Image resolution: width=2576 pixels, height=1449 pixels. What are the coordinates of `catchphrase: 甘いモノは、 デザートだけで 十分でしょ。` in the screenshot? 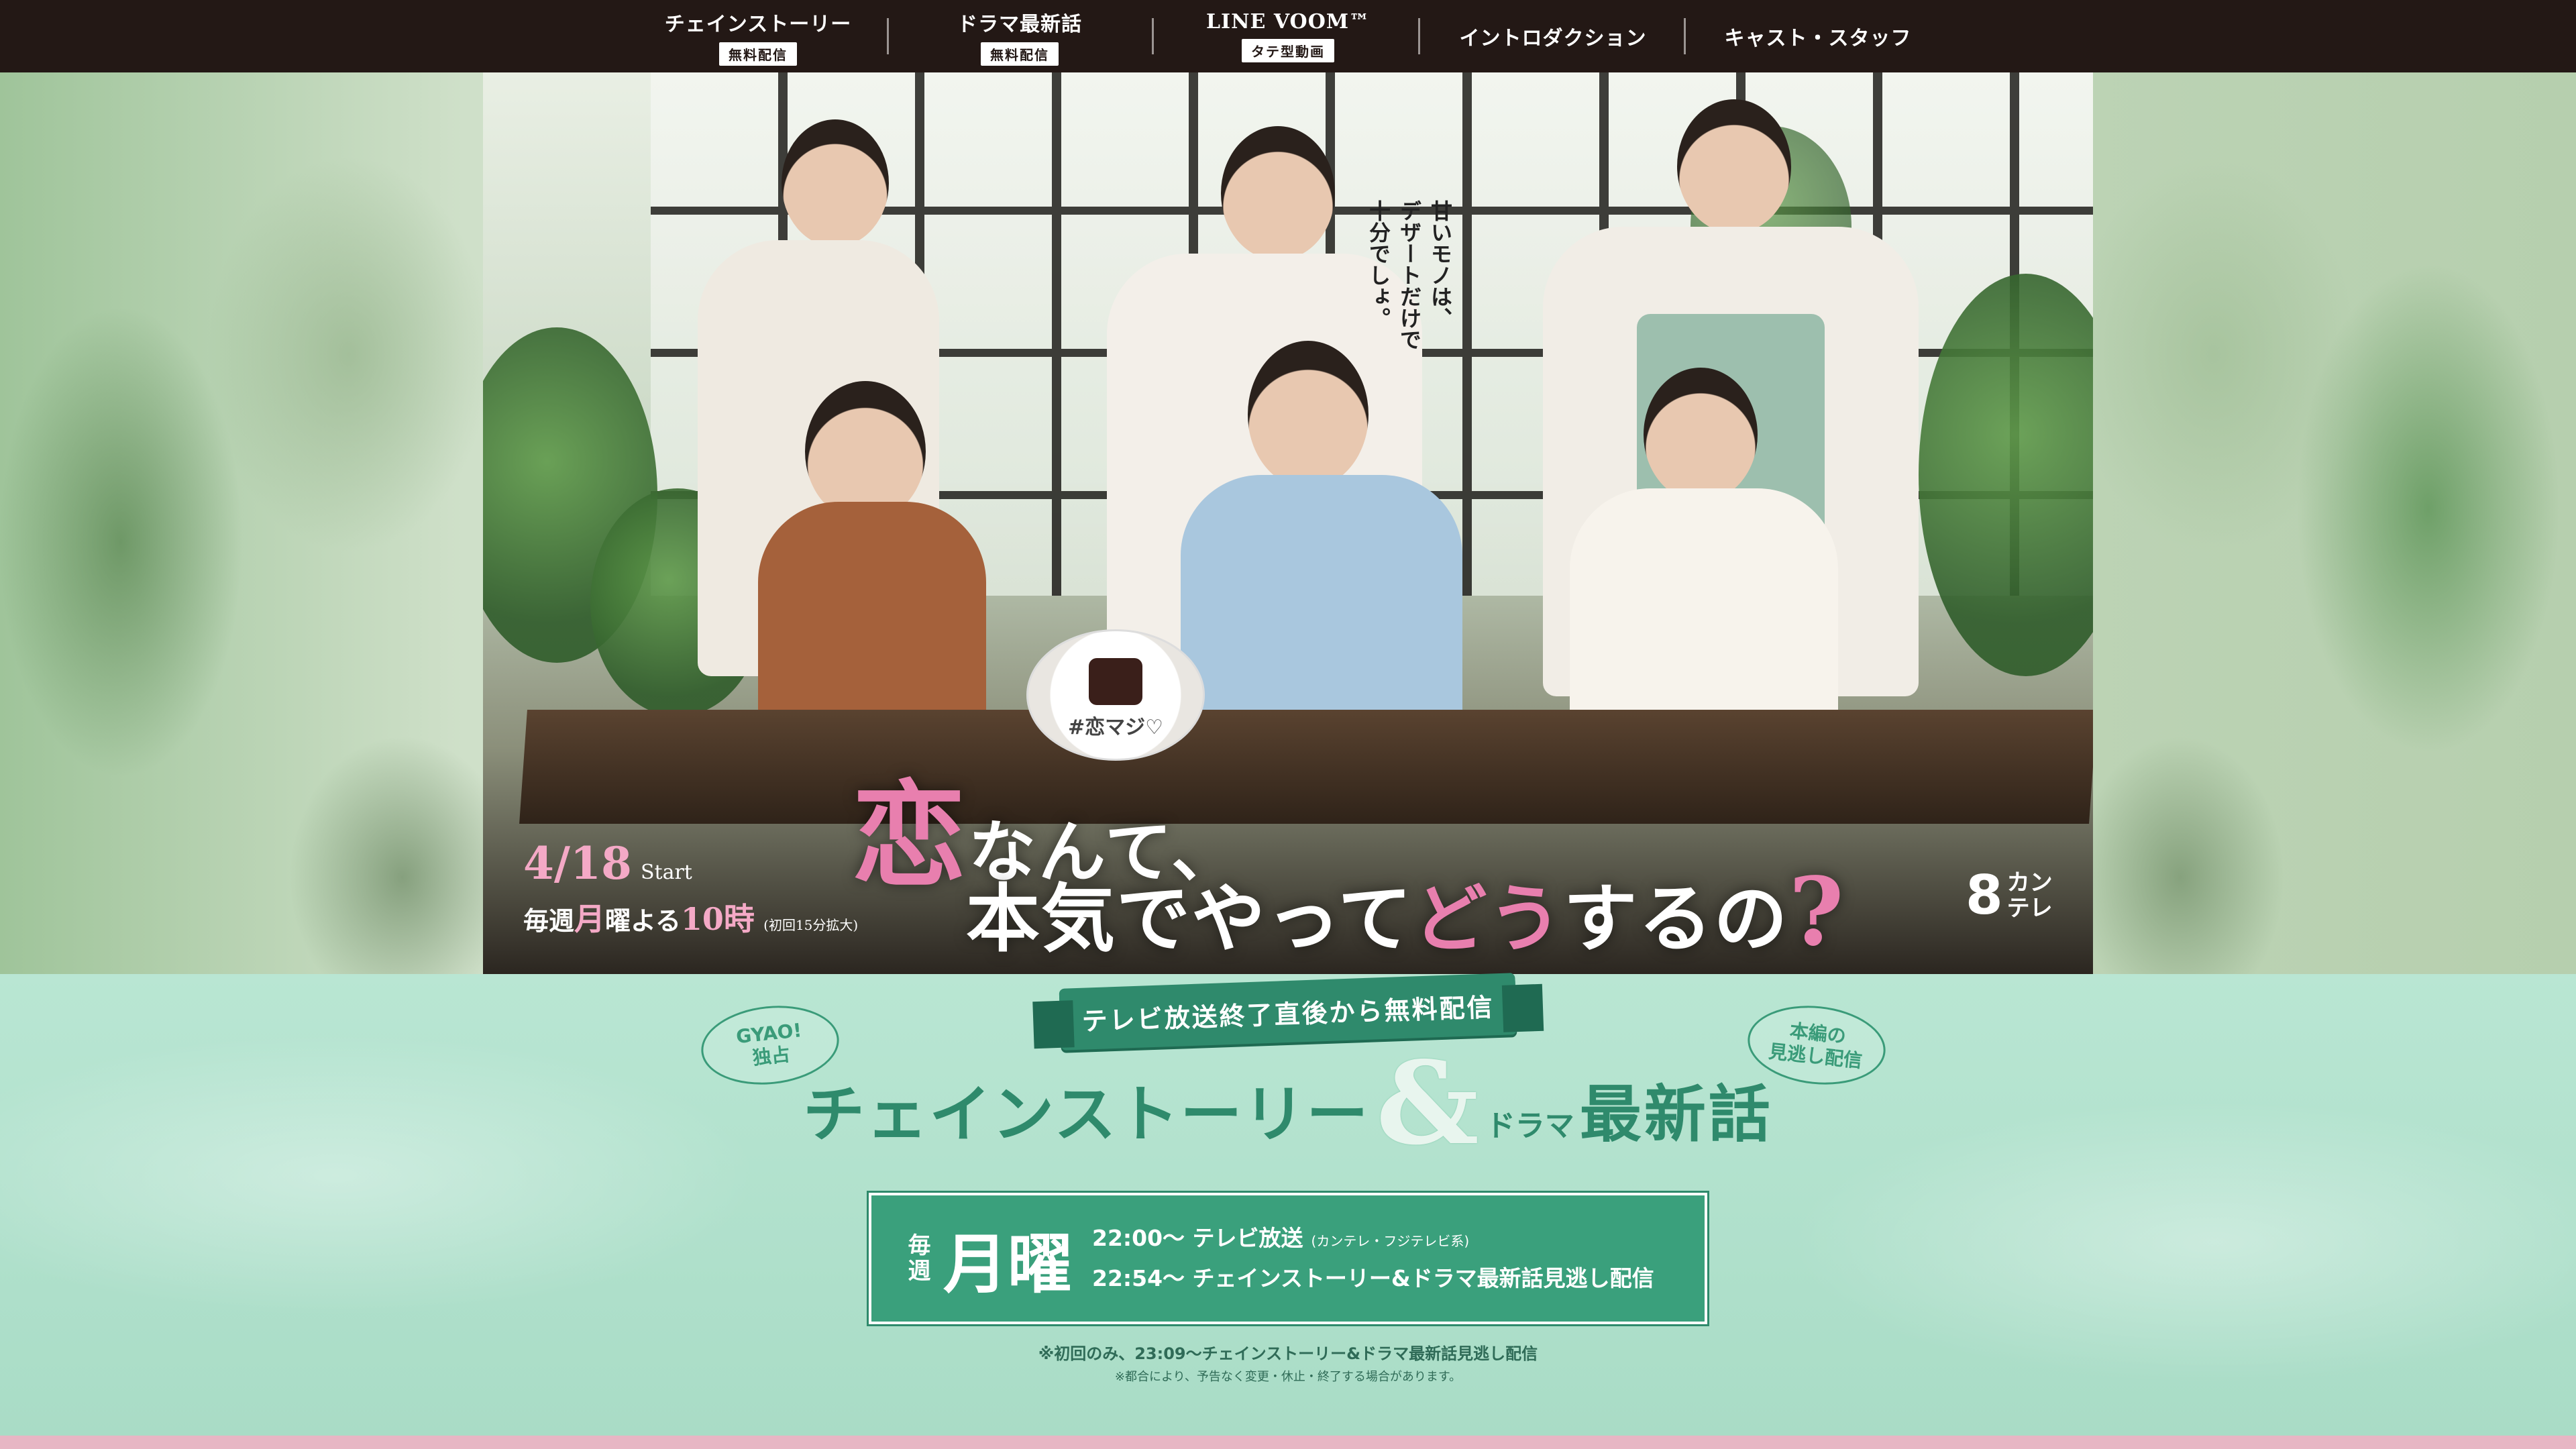 It's located at (1409, 275).